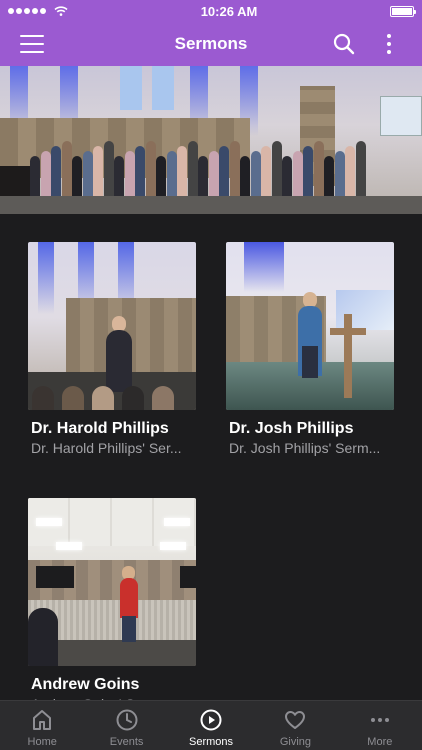 This screenshot has height=750, width=422. I want to click on heart-icon, so click(295, 720).